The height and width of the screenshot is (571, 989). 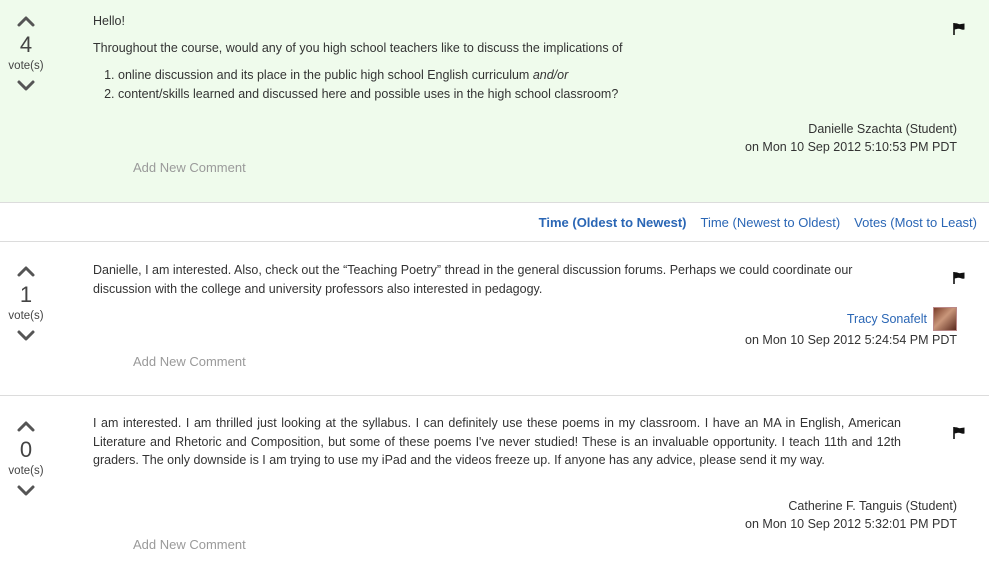 I want to click on vote-count: 4, so click(x=26, y=44).